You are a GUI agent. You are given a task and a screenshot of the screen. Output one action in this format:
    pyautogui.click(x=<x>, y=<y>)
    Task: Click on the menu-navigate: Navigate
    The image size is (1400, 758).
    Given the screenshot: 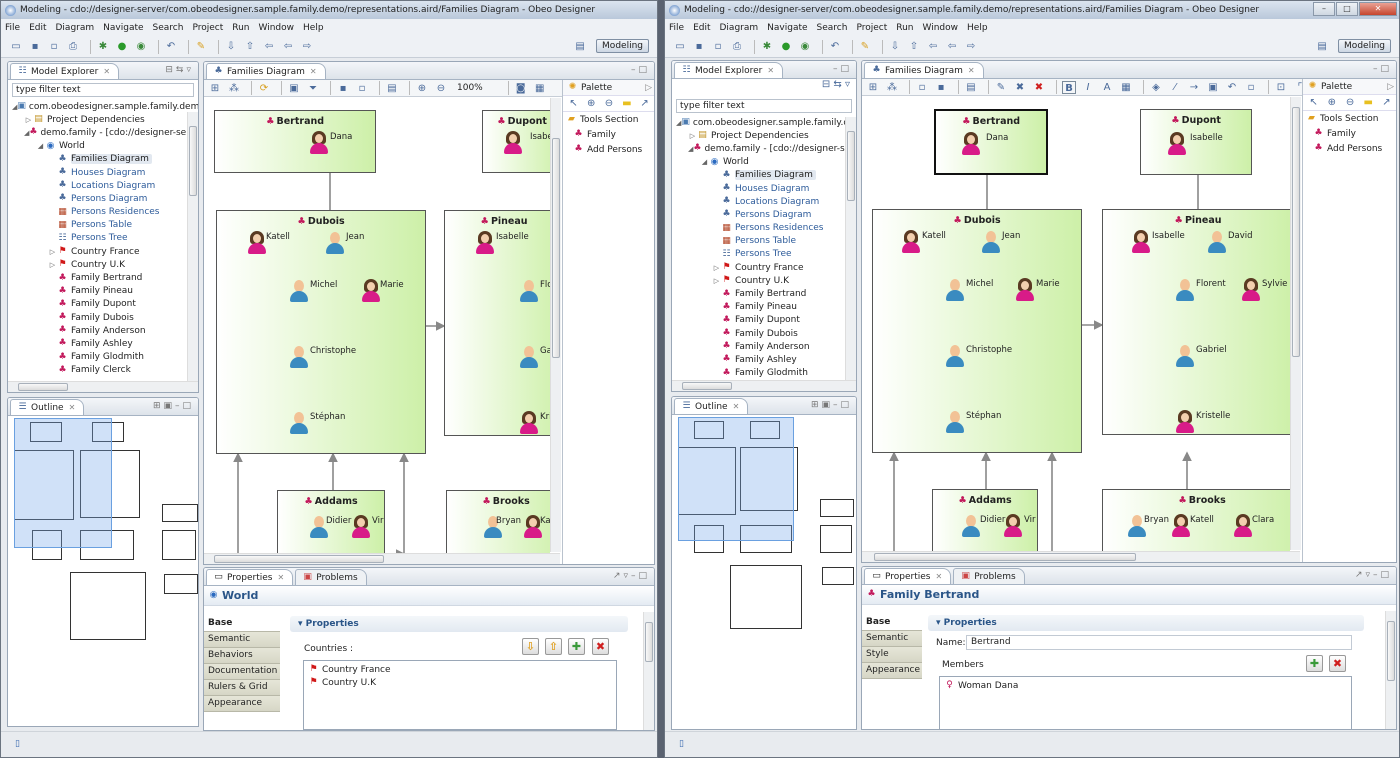 What is the action you would take?
    pyautogui.click(x=123, y=28)
    